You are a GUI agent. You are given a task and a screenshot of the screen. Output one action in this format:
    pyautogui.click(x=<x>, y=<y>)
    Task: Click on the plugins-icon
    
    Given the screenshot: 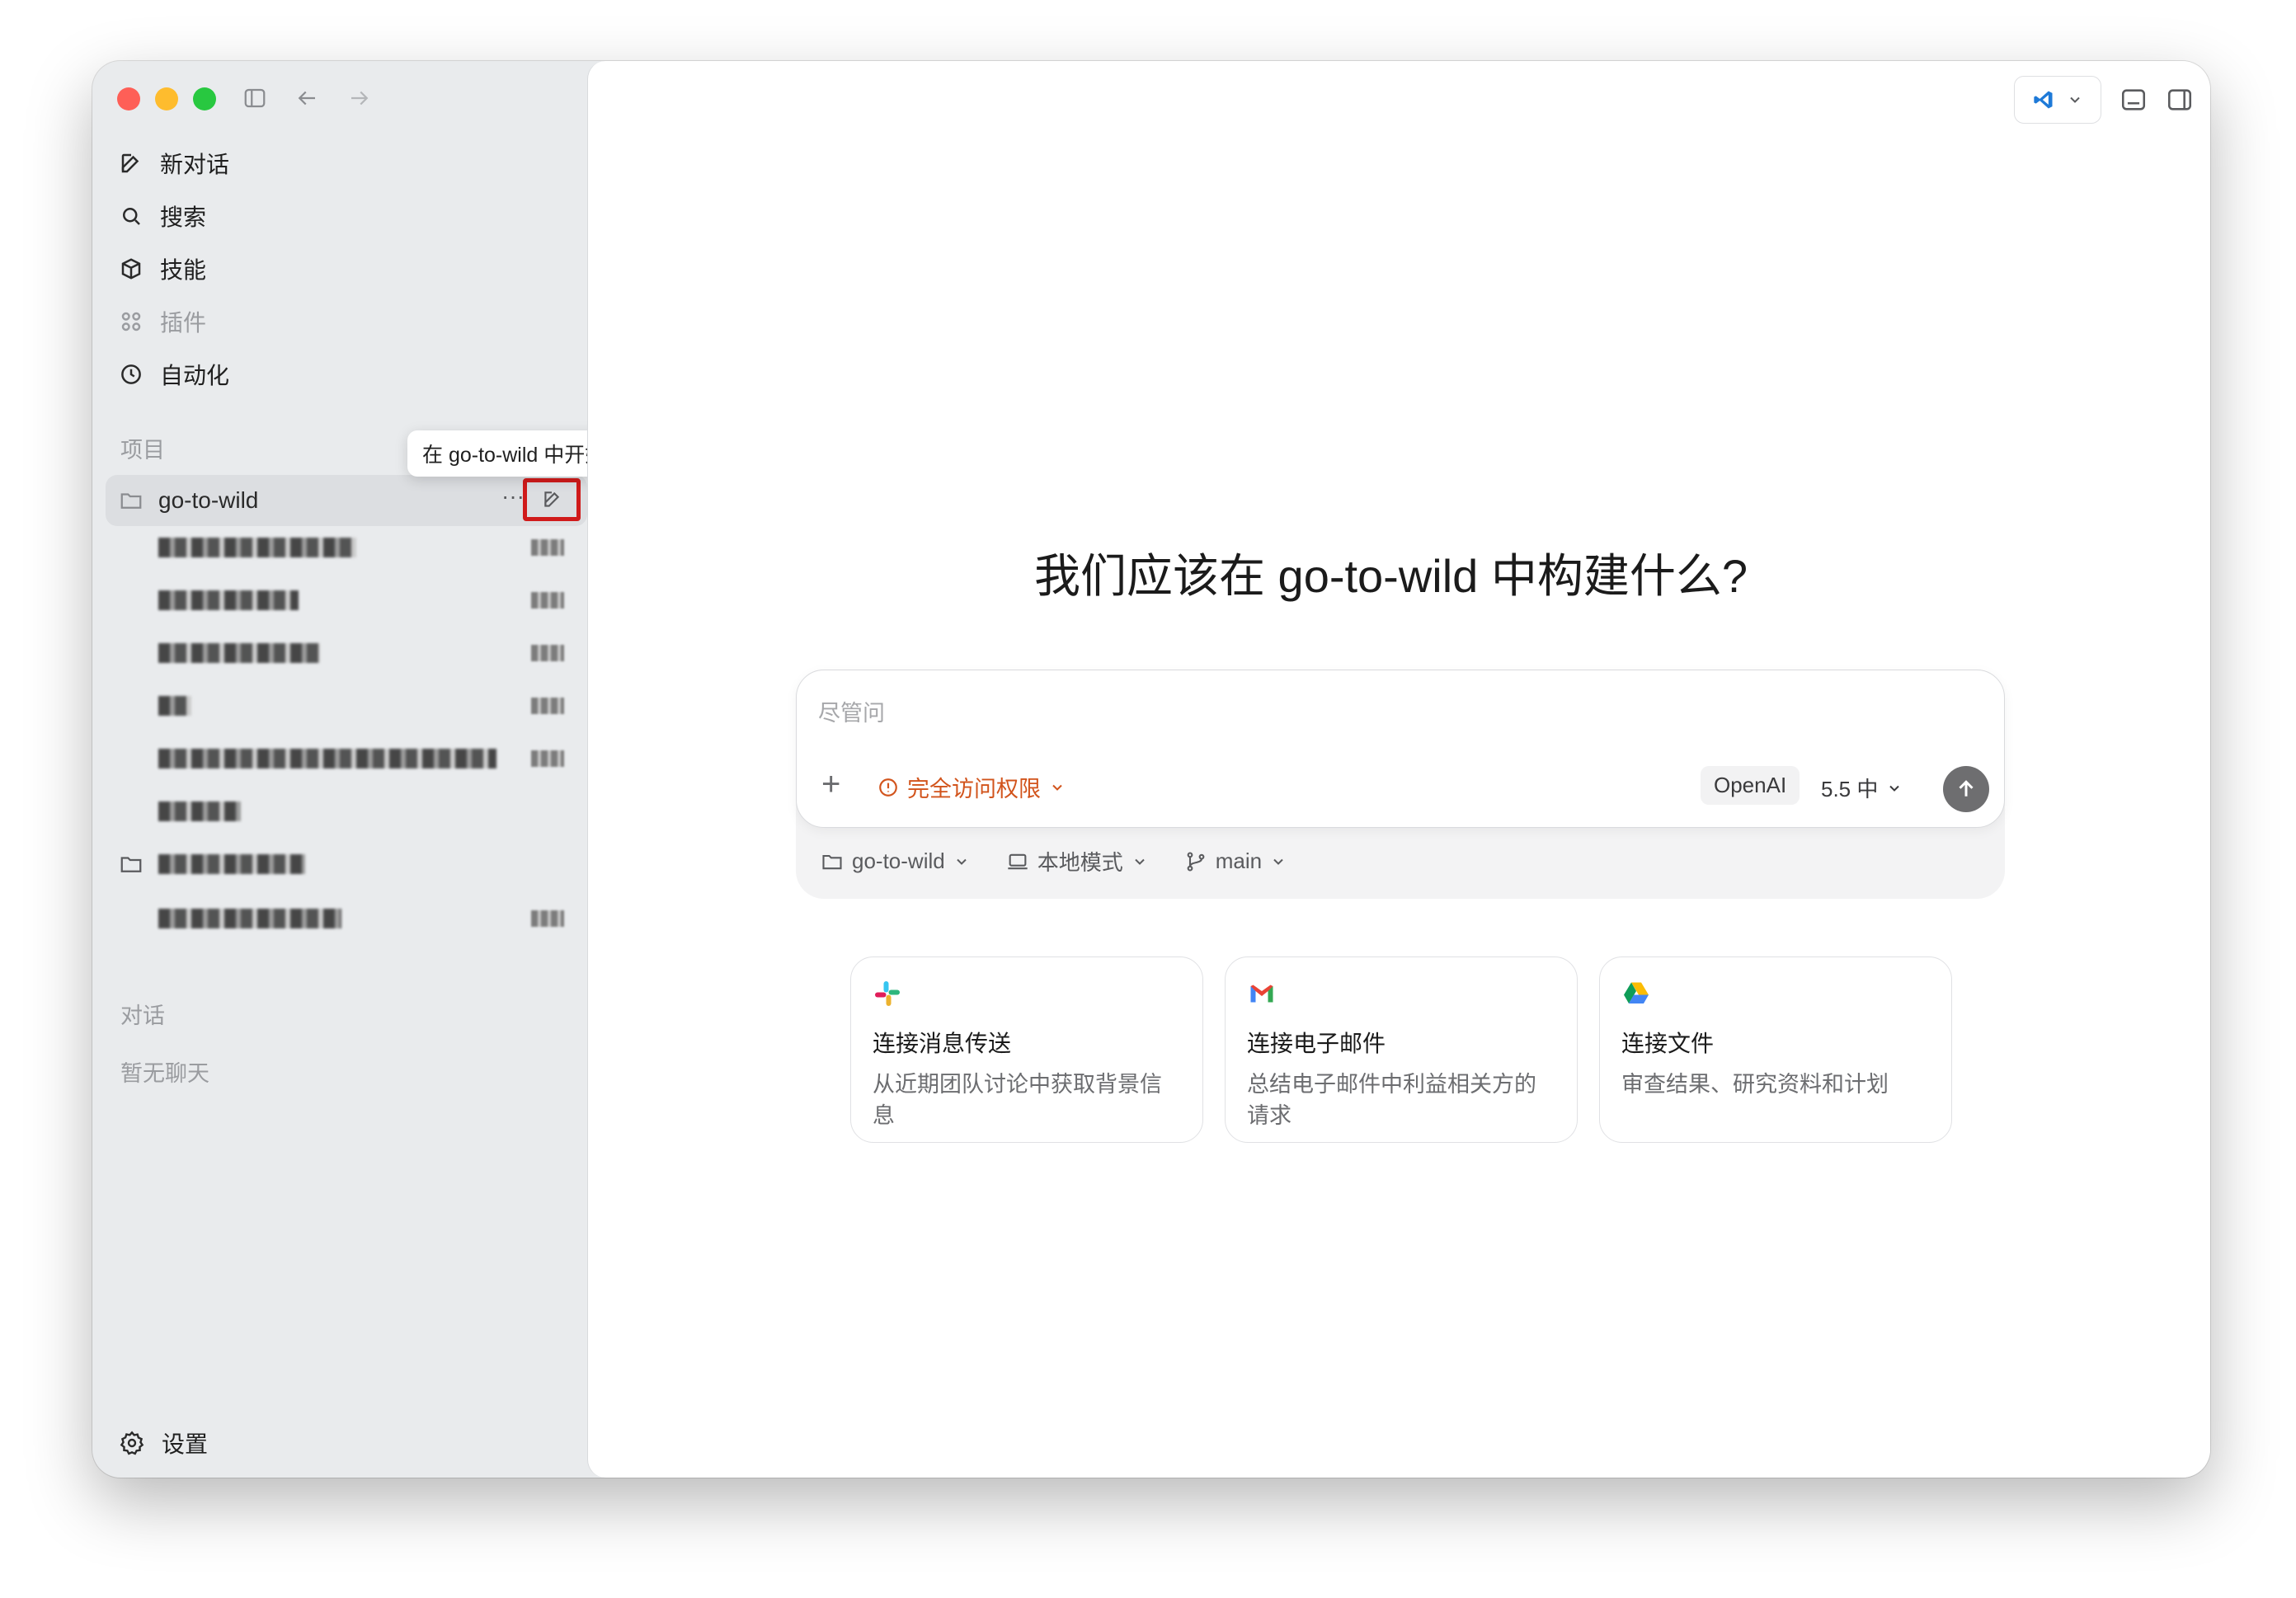 What is the action you would take?
    pyautogui.click(x=131, y=321)
    